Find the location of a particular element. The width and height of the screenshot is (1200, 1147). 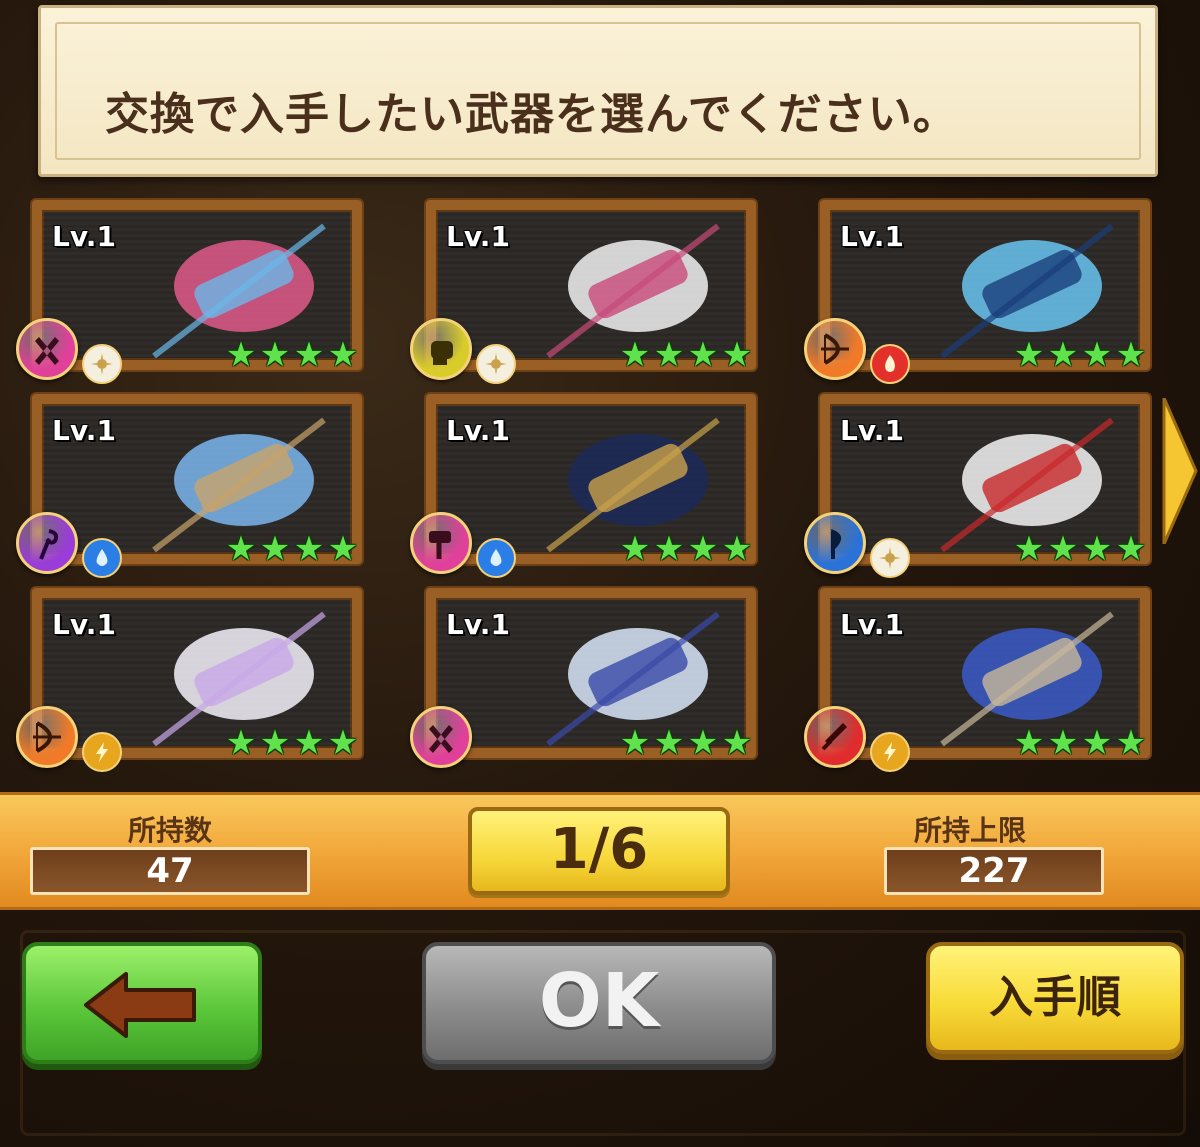

left-arrow-icon is located at coordinates (140, 1005).